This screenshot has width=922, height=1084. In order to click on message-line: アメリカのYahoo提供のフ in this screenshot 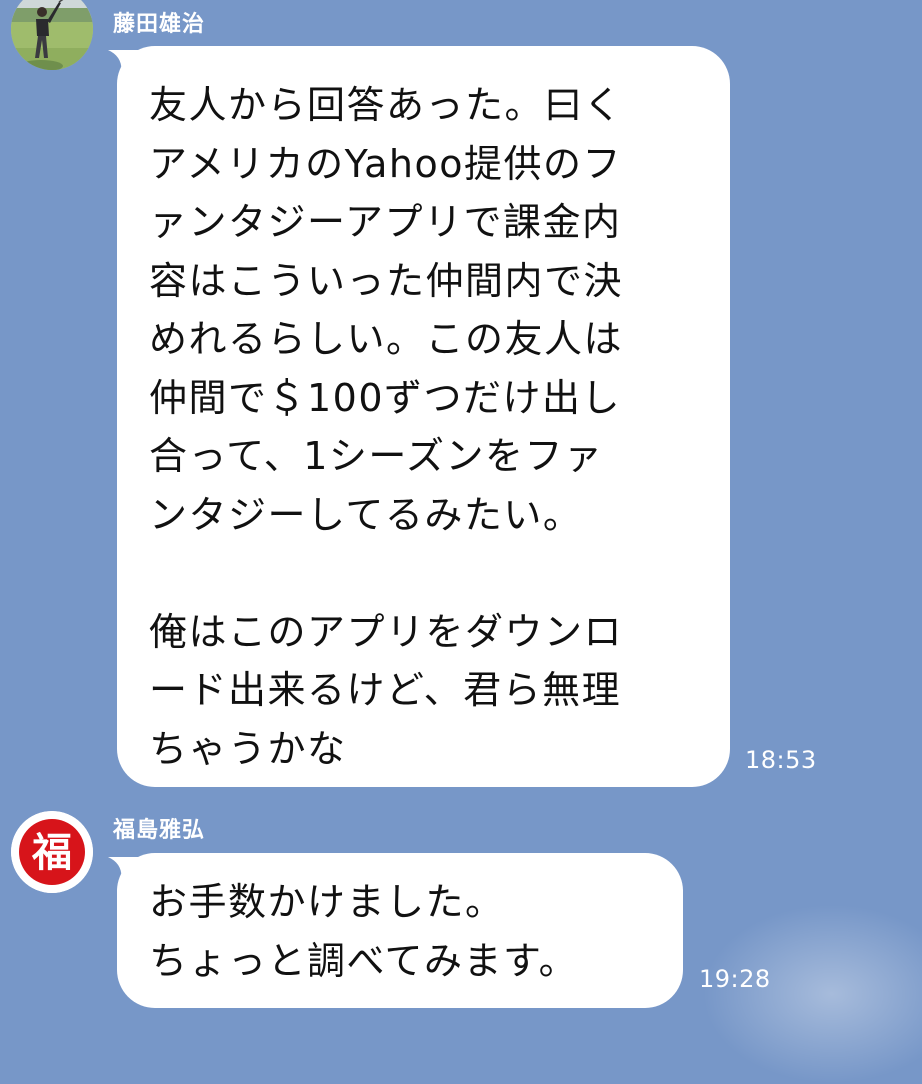, I will do `click(385, 163)`.